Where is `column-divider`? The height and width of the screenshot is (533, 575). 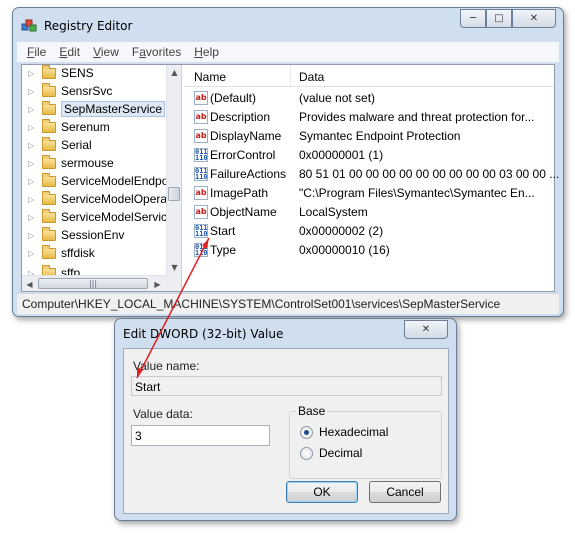 column-divider is located at coordinates (290, 76).